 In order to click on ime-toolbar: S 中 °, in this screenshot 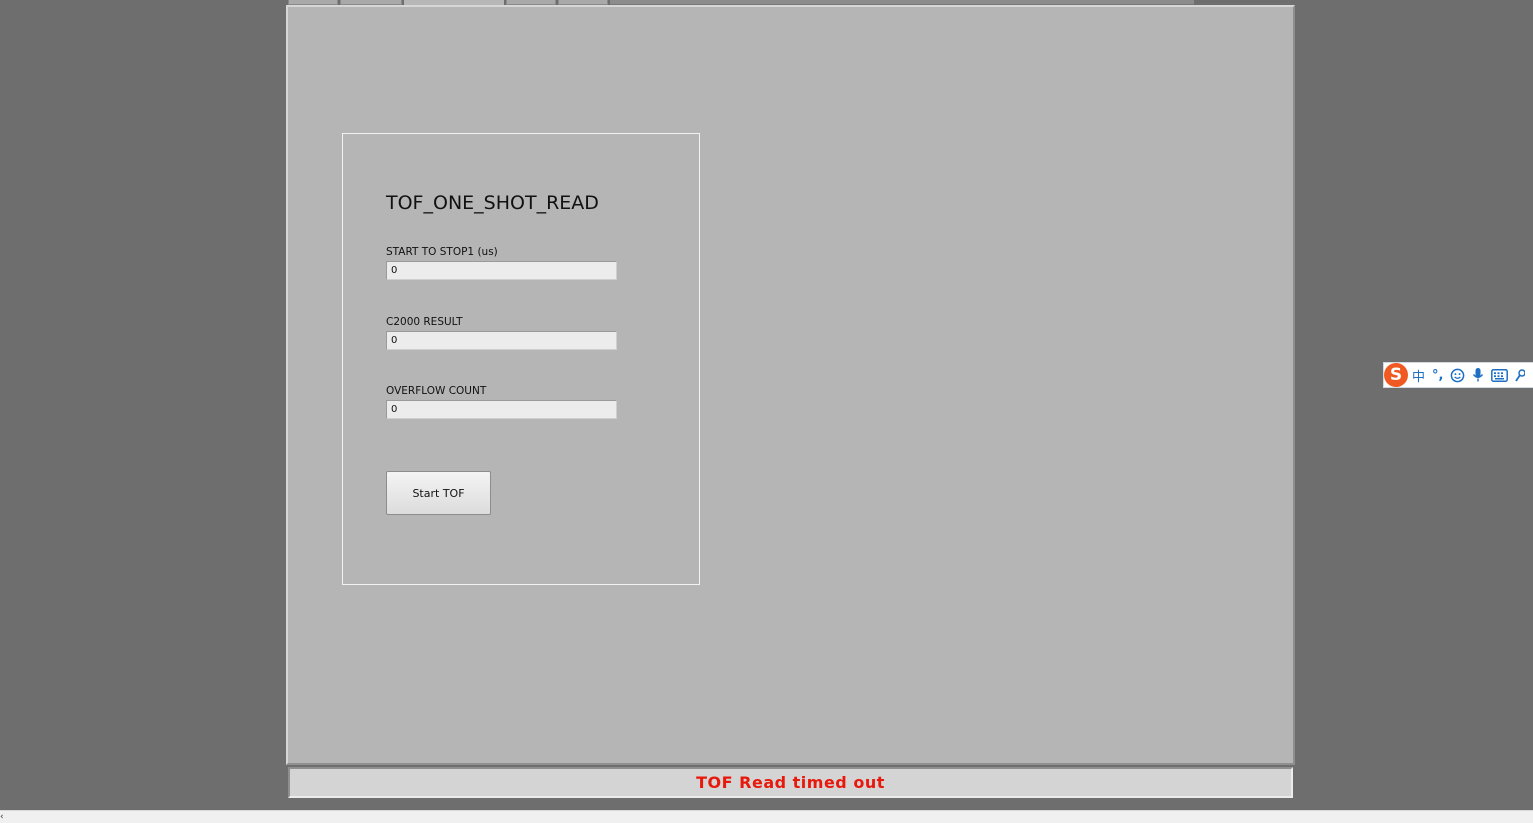, I will do `click(1458, 375)`.